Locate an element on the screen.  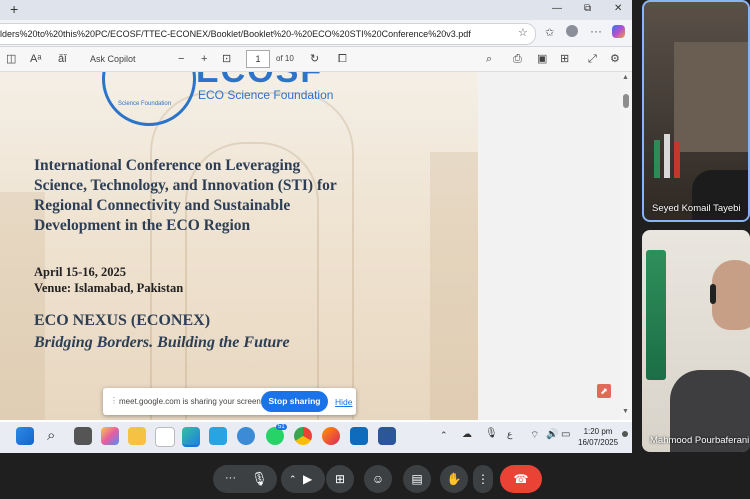
save-icon: ▣ is located at coordinates (542, 59).